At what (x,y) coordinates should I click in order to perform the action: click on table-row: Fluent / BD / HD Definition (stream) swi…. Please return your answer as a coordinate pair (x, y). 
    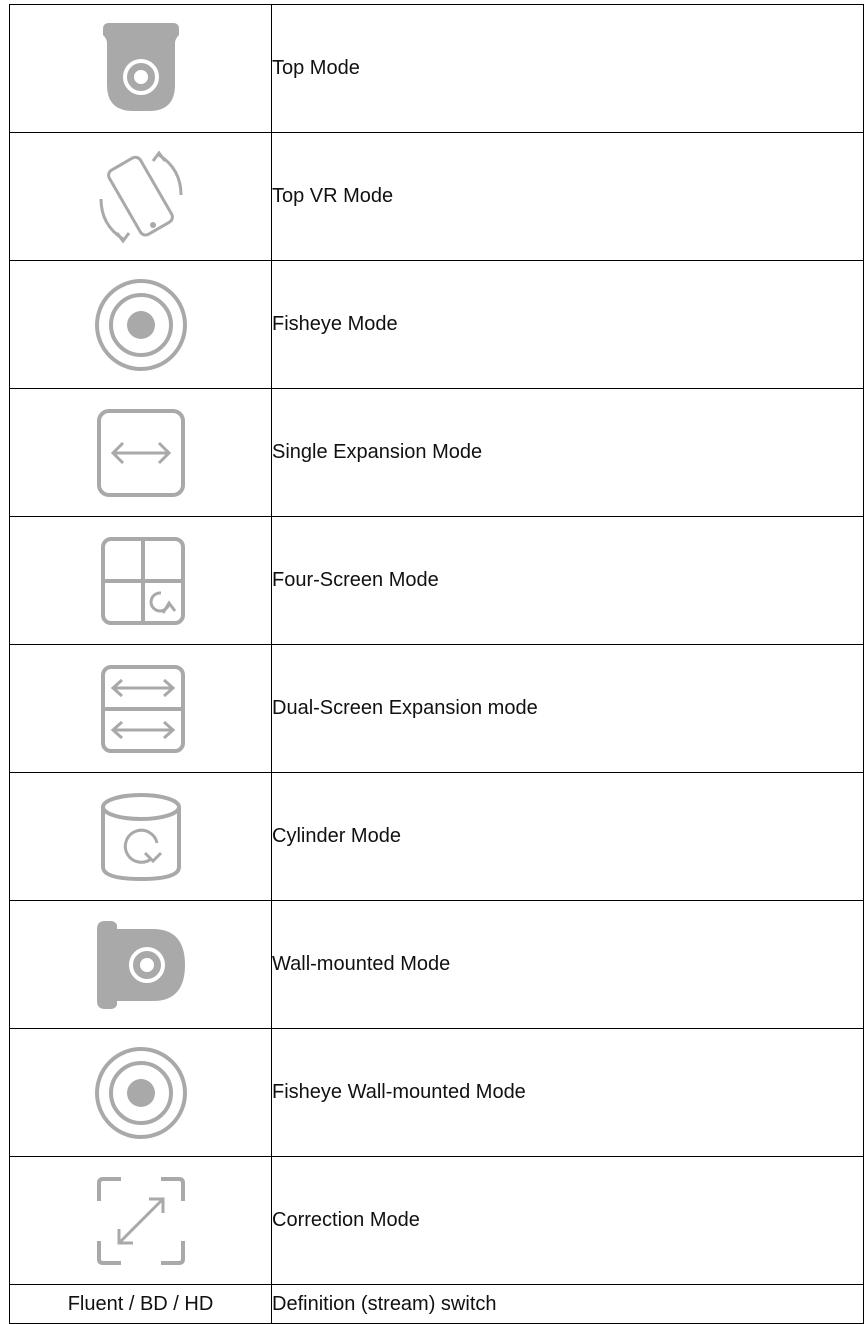
    Looking at the image, I should click on (436, 1304).